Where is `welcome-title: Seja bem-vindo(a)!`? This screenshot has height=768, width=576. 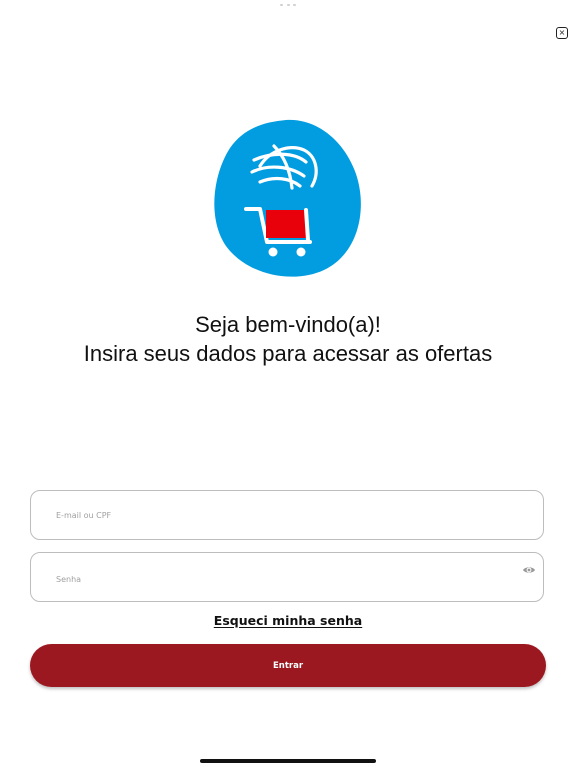
welcome-title: Seja bem-vindo(a)! is located at coordinates (288, 324).